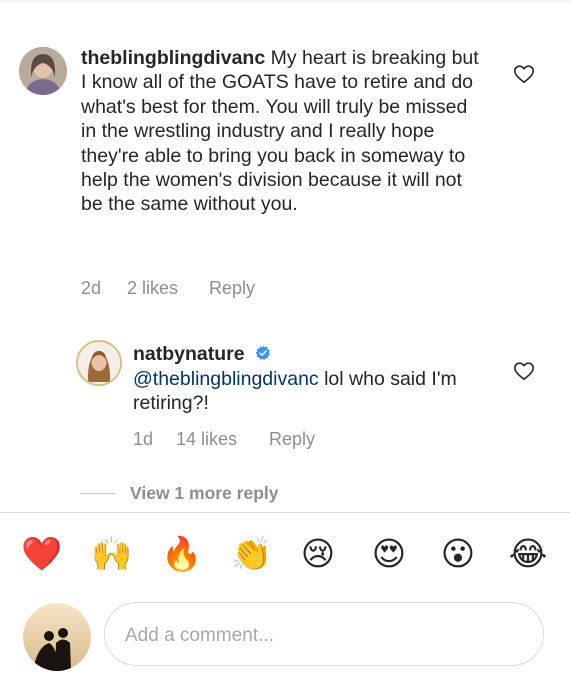  What do you see at coordinates (263, 352) in the screenshot?
I see `verified-badge-icon` at bounding box center [263, 352].